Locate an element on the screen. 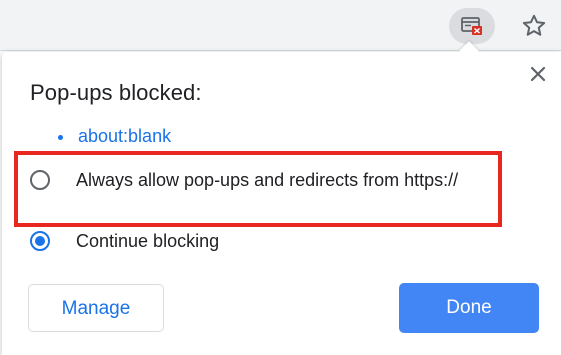 The height and width of the screenshot is (355, 561). popup-blocked-button is located at coordinates (472, 26).